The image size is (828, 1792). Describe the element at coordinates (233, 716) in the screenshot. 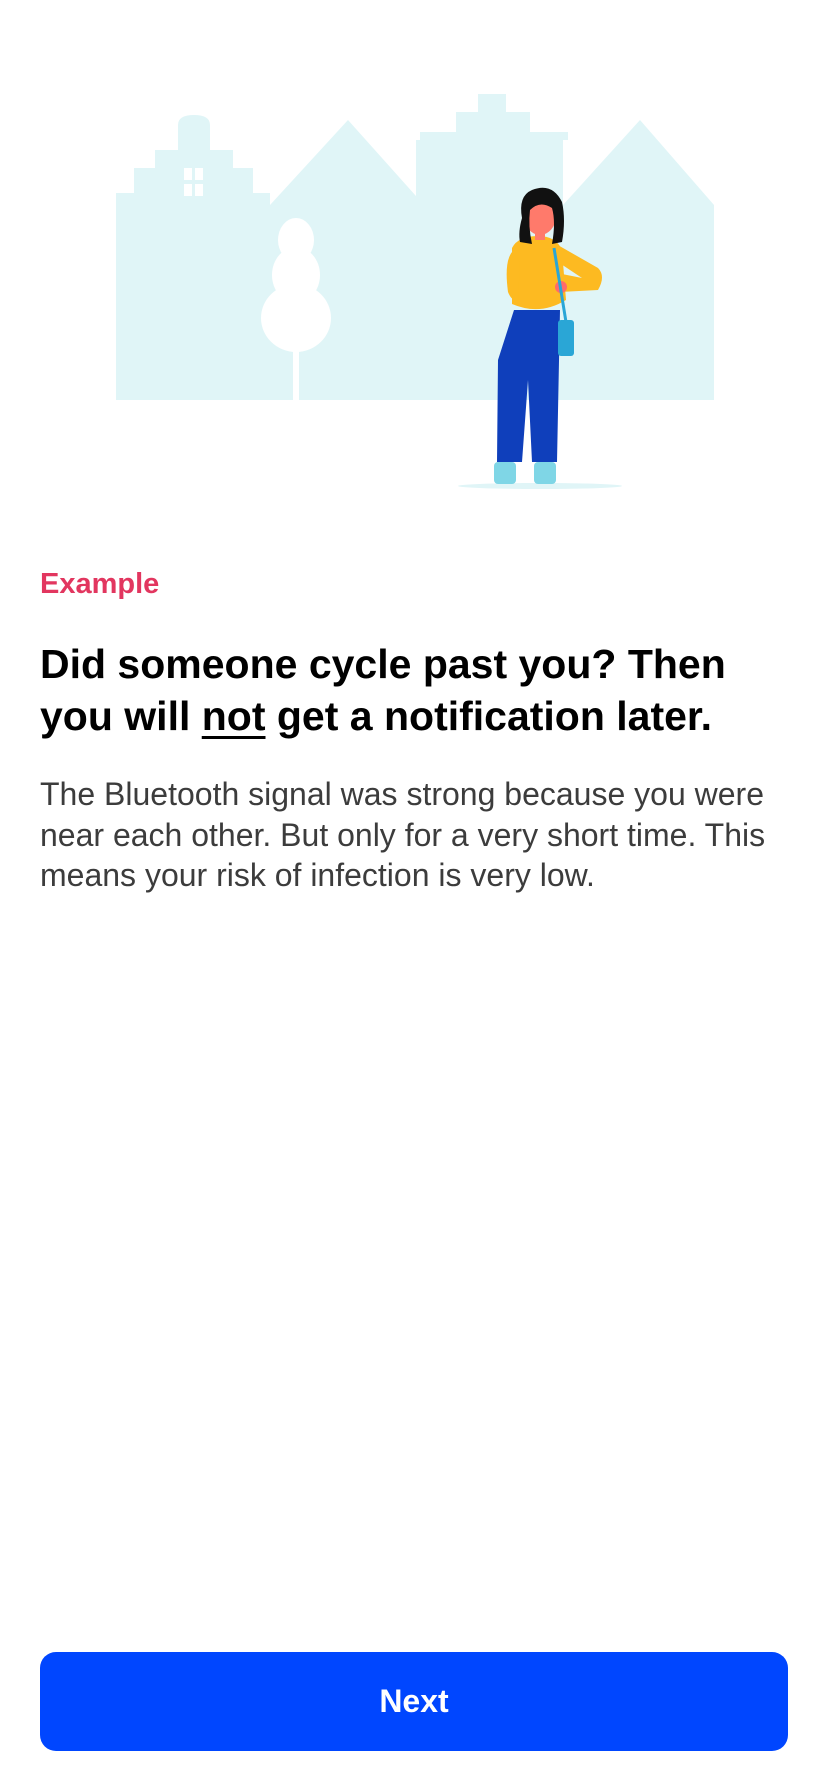

I see `title-emphasis: not` at that location.